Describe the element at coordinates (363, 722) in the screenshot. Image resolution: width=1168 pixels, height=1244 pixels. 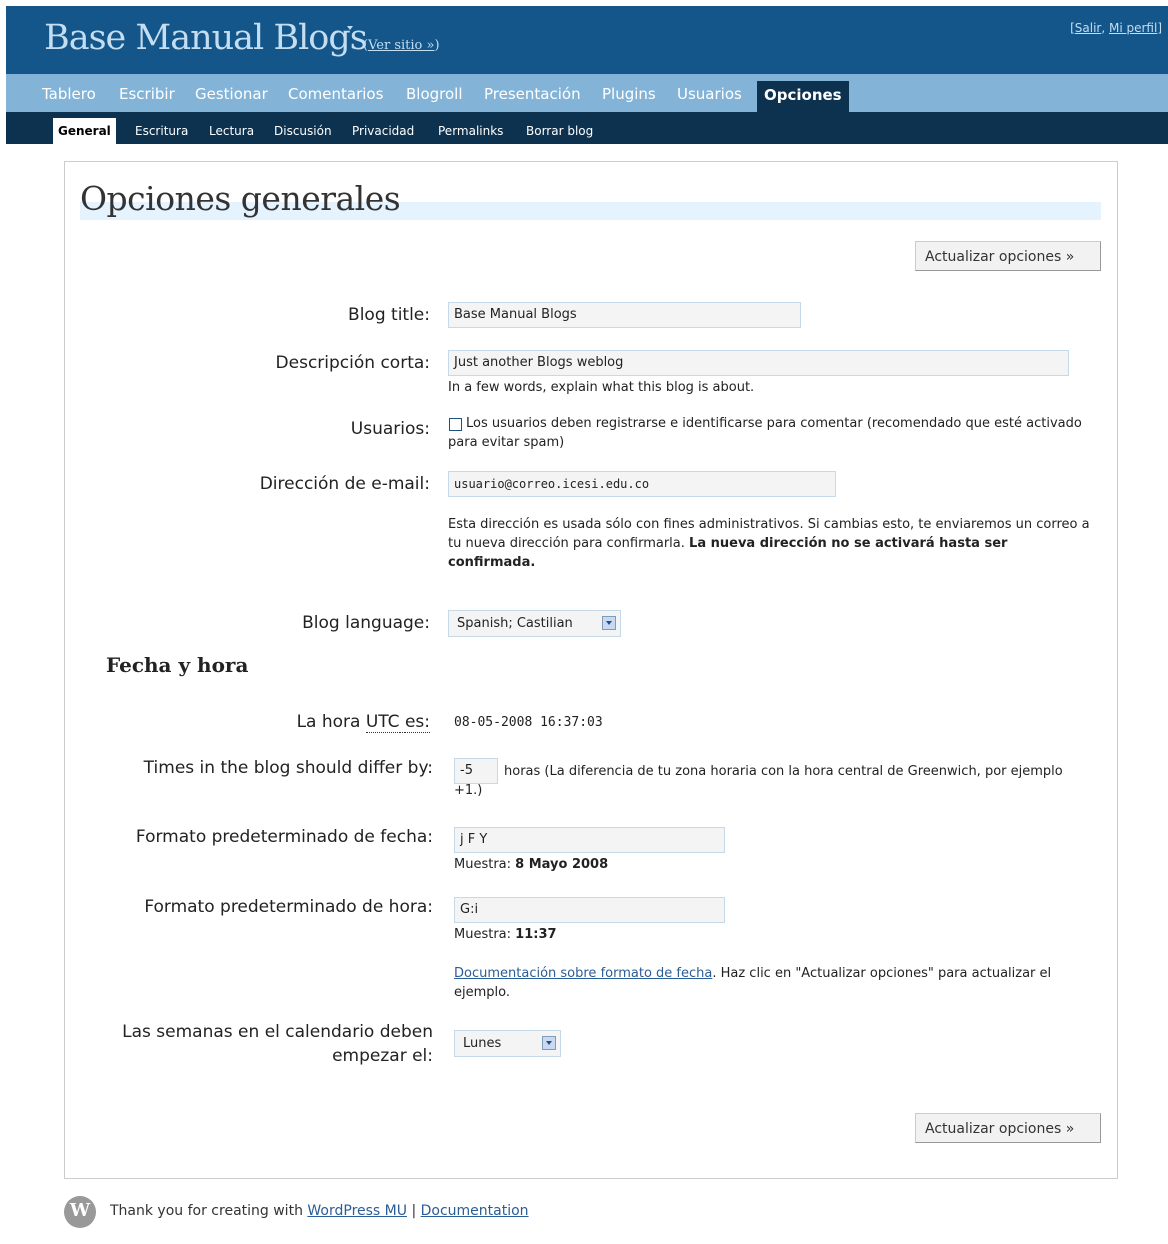
I see `utc-label: La hora UTC es:` at that location.